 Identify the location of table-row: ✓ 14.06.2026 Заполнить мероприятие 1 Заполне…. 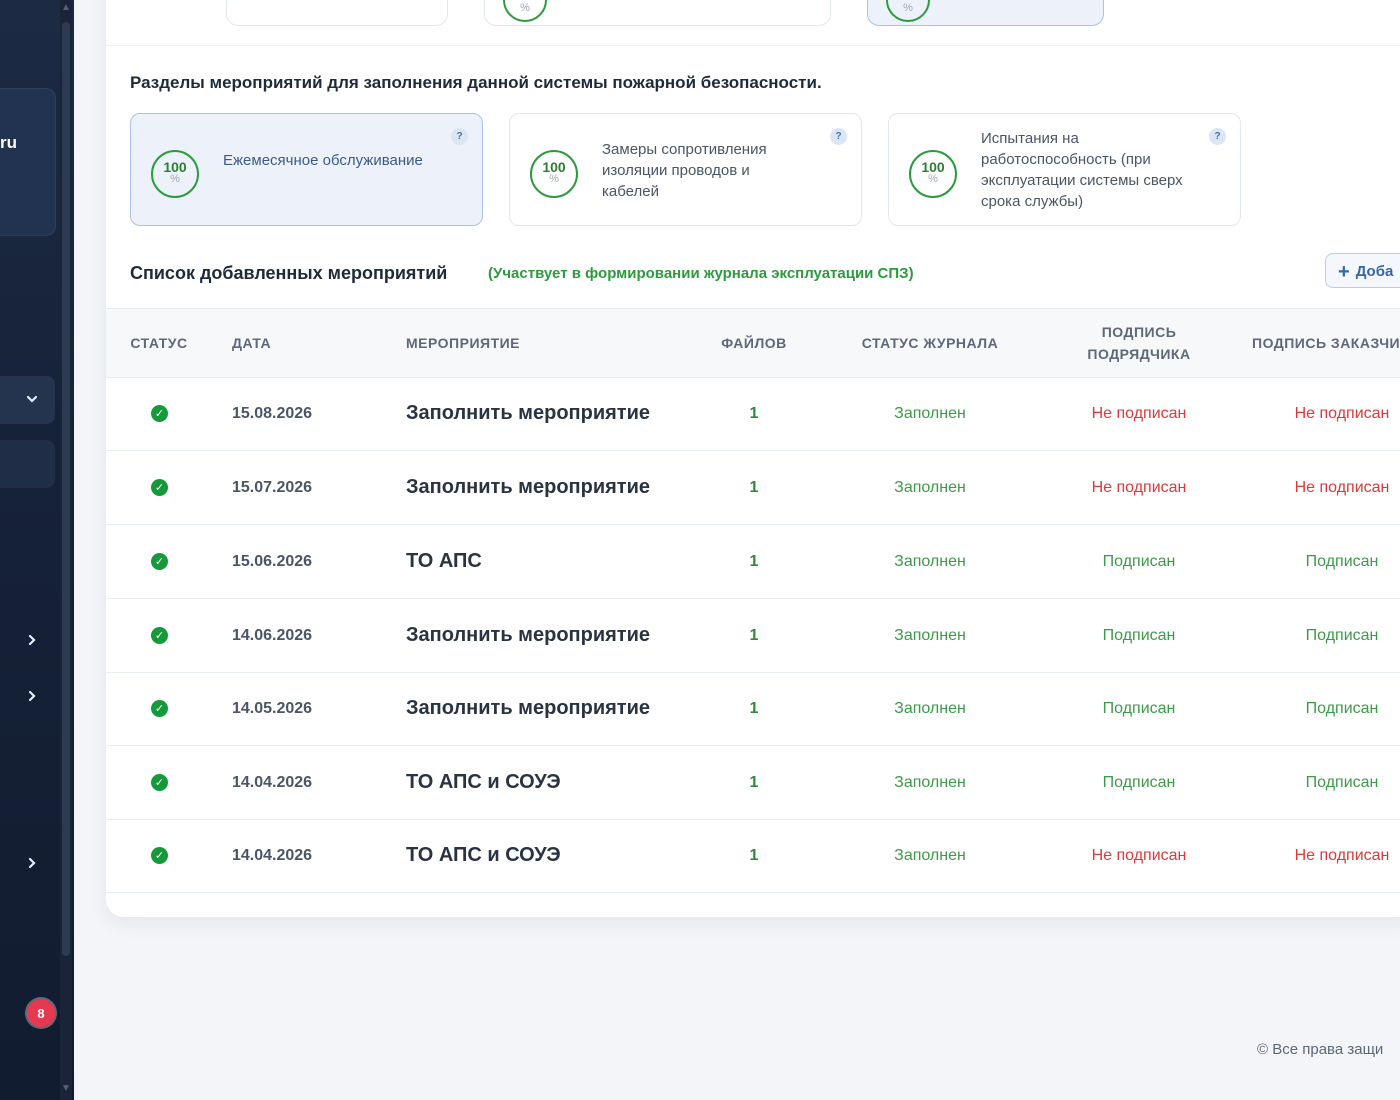
(753, 636).